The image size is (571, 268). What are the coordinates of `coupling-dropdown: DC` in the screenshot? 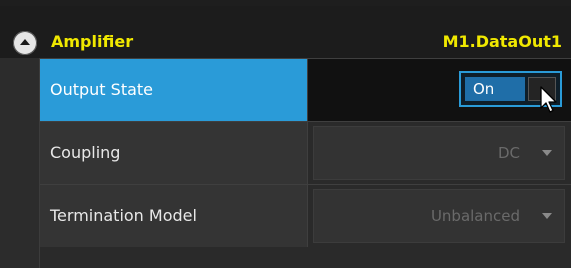 It's located at (439, 153).